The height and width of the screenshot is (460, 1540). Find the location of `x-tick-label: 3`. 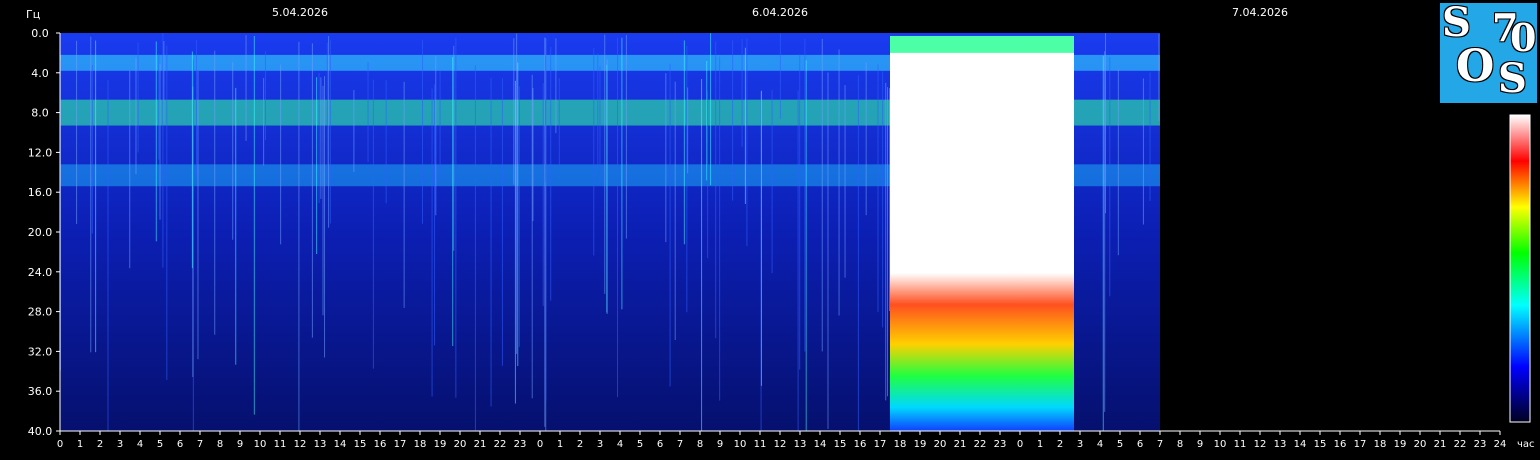

x-tick-label: 3 is located at coordinates (600, 444).